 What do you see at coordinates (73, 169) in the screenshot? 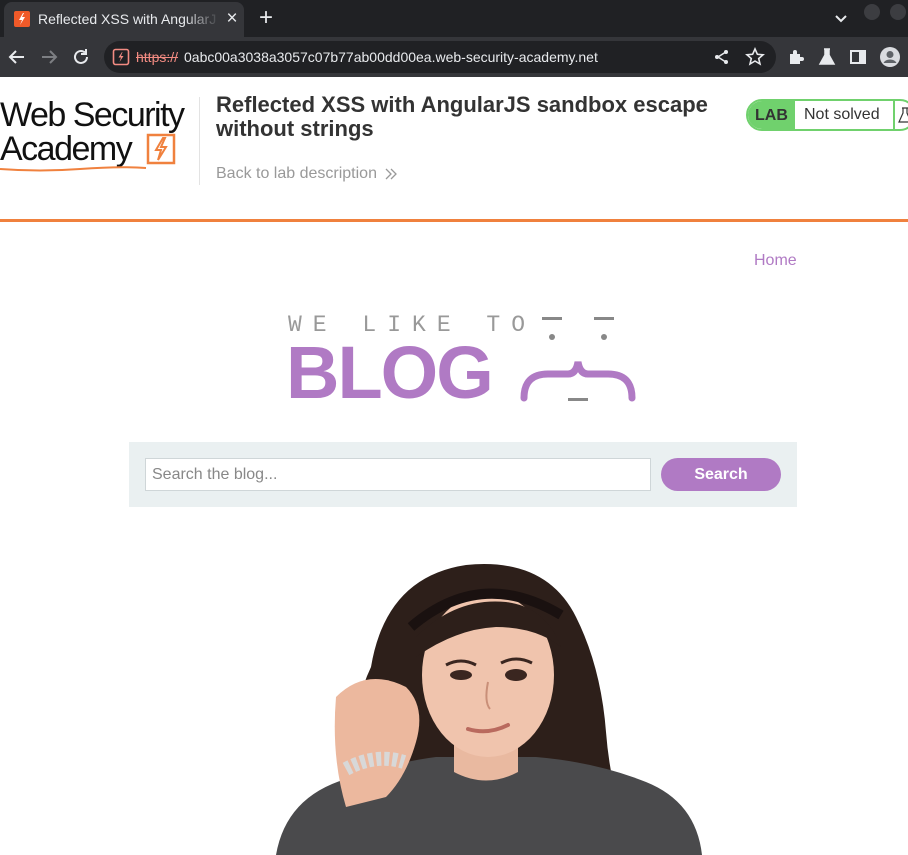
I see `logo-underline-swoosh` at bounding box center [73, 169].